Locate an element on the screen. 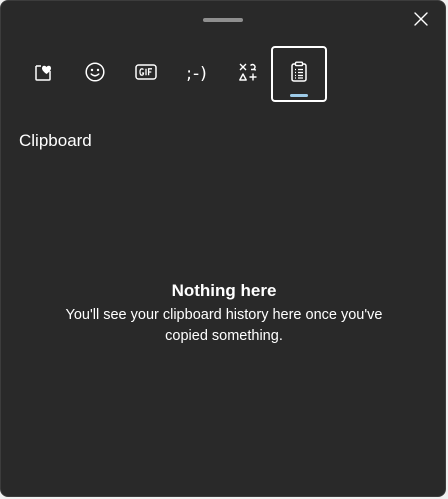 Image resolution: width=448 pixels, height=499 pixels. tab-favorites is located at coordinates (43, 74).